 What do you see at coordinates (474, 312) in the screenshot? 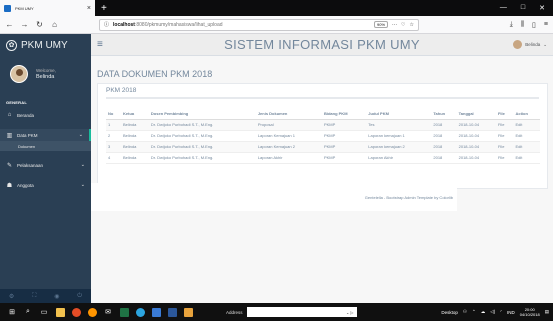
I see `tray-chevron-icon: ⌃` at bounding box center [474, 312].